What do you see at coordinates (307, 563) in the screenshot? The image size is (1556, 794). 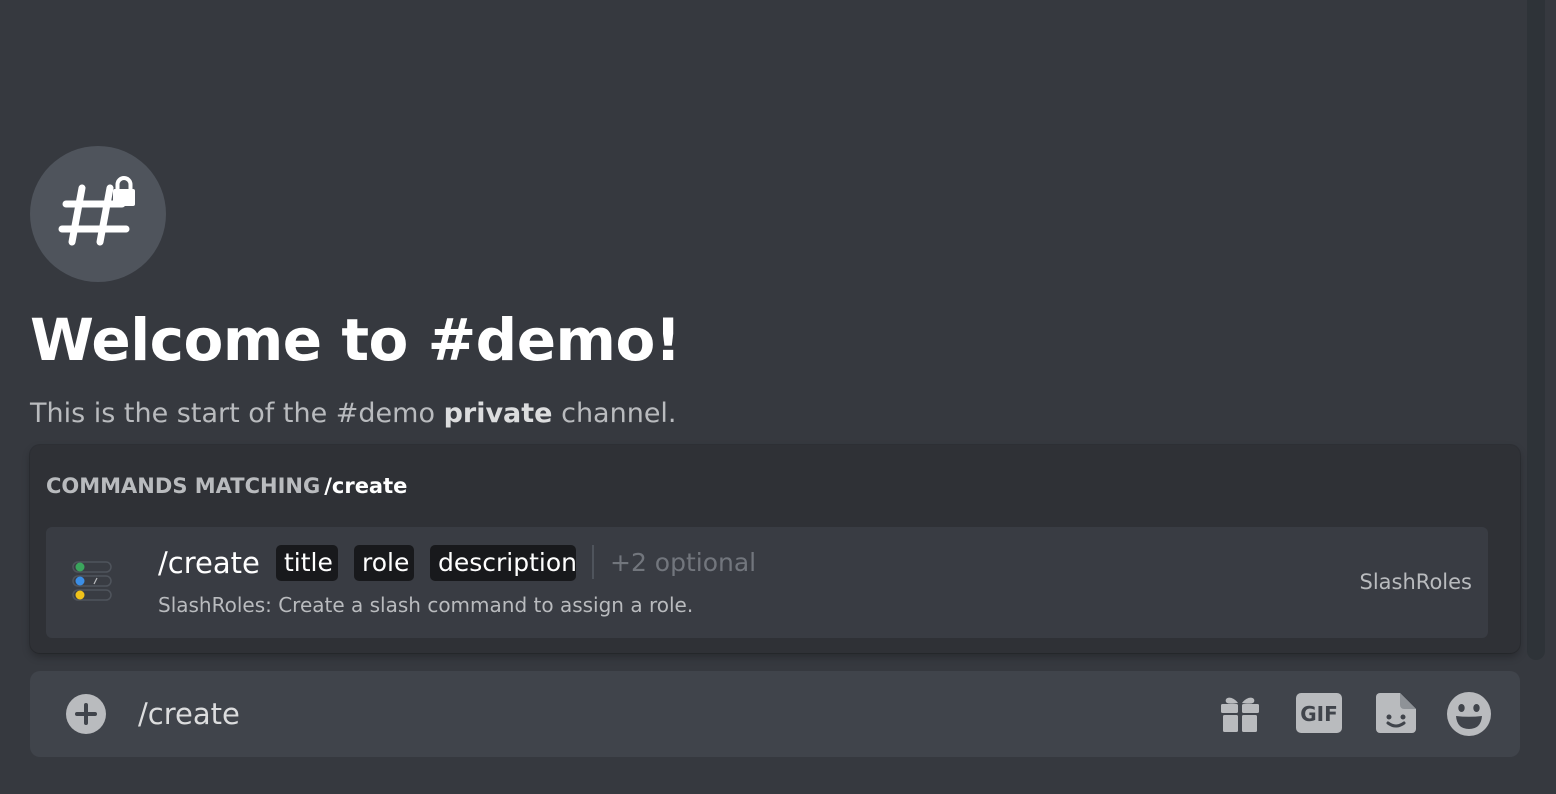 I see `command-option-title: title` at bounding box center [307, 563].